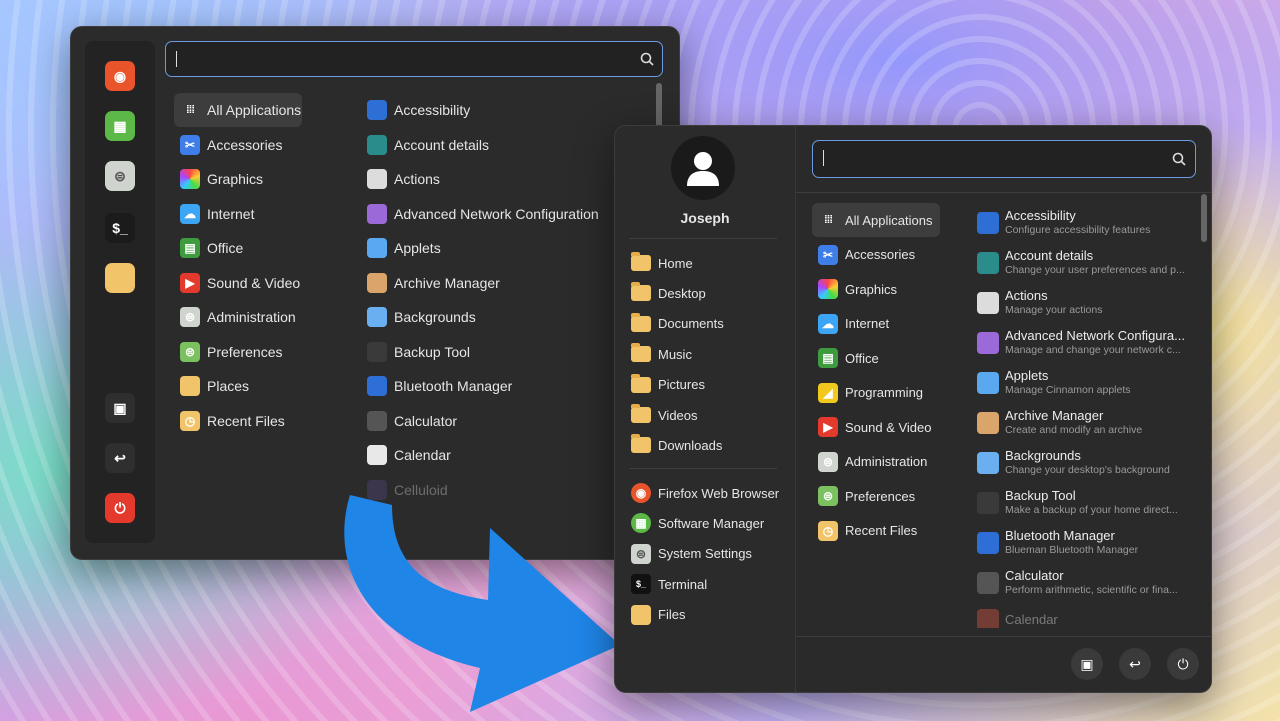 The image size is (1280, 721). Describe the element at coordinates (691, 324) in the screenshot. I see `place-label: Documents` at that location.